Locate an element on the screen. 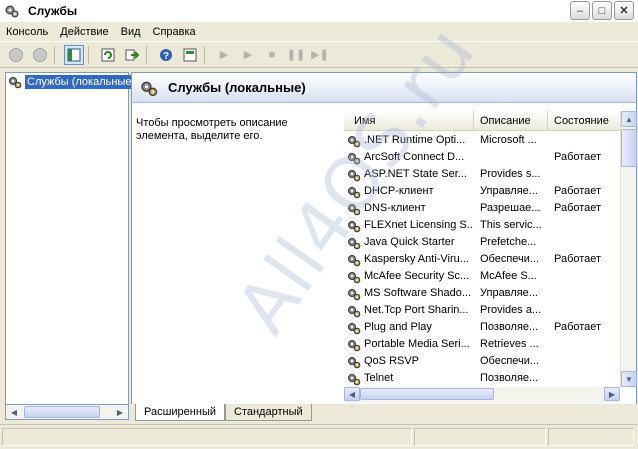 The height and width of the screenshot is (449, 638). show-hide-tree-button is located at coordinates (74, 54).